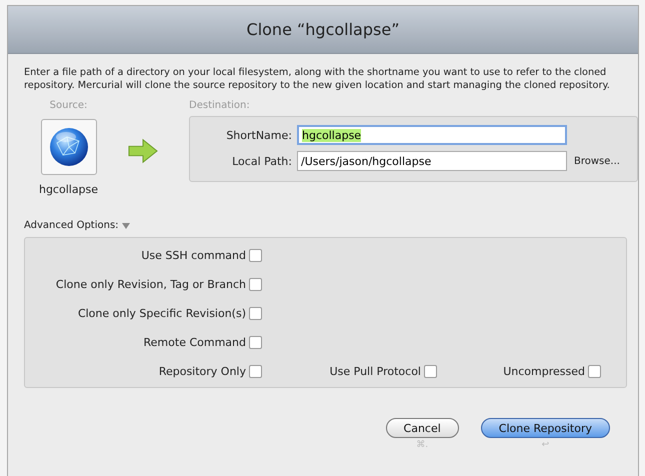  I want to click on option-label: Repository Only, so click(202, 371).